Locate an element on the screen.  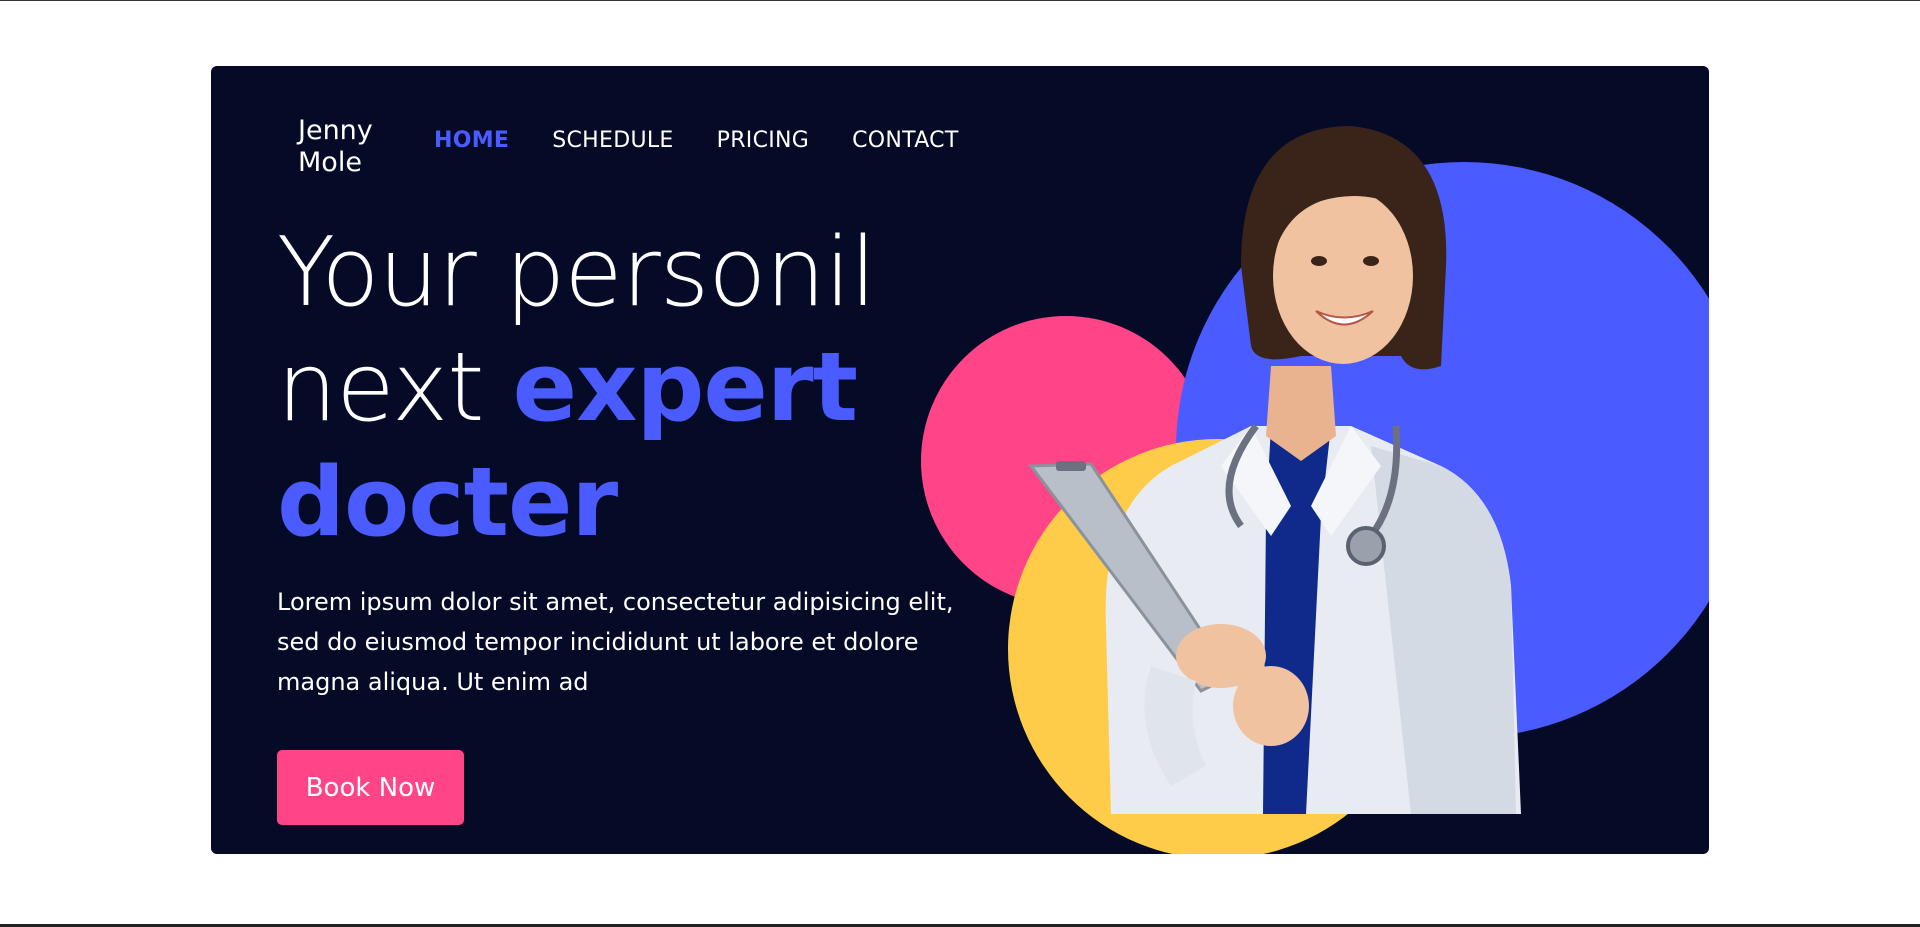
main-nav: HOME SCHEDULE PRICING CONTACT is located at coordinates (718, 140).